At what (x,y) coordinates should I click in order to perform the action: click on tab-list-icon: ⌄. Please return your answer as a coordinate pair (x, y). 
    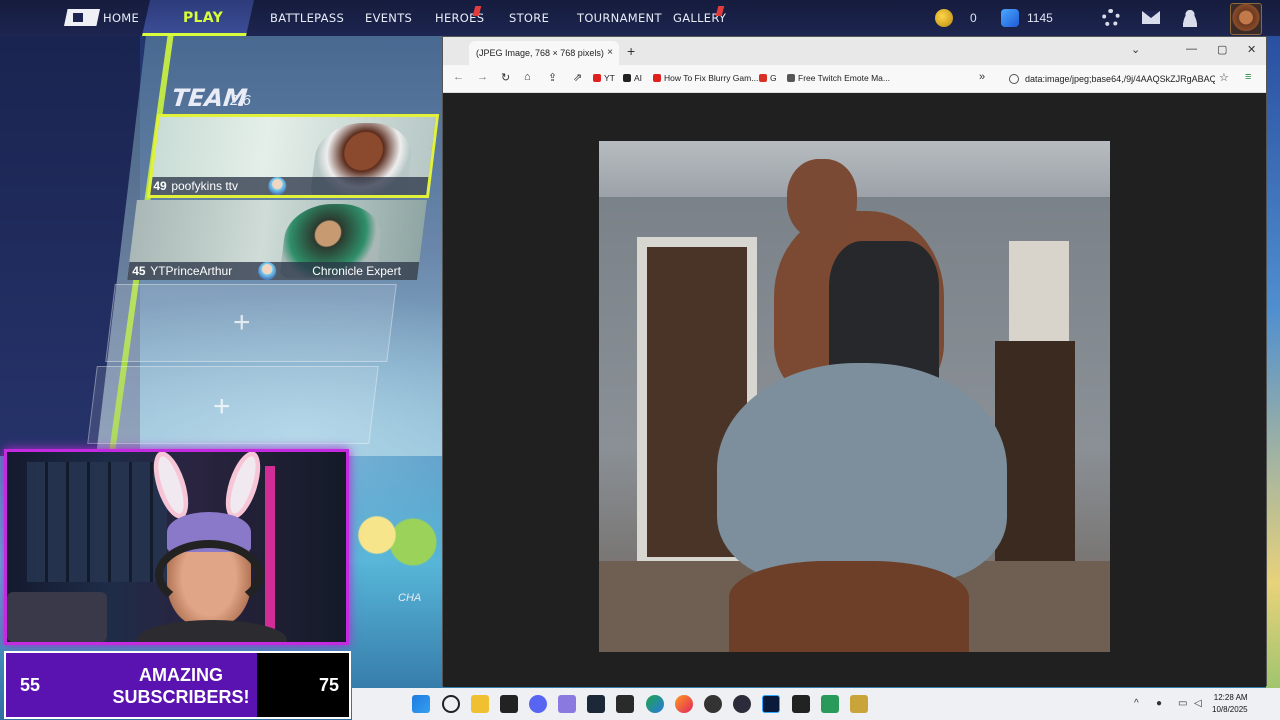
    Looking at the image, I should click on (1135, 49).